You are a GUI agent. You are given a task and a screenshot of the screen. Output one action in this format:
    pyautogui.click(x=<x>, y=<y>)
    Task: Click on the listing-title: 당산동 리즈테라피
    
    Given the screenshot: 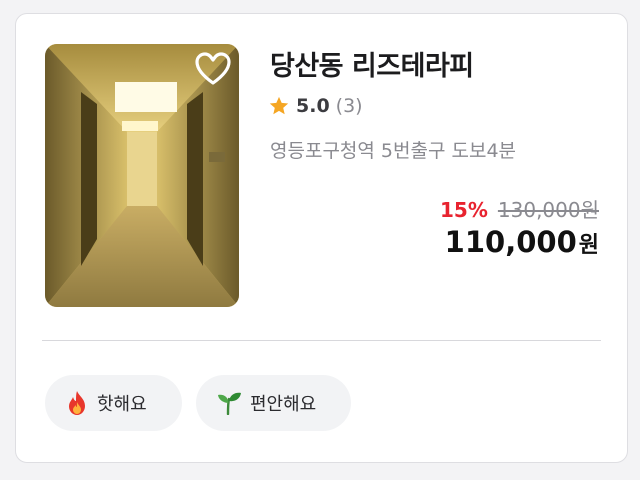 What is the action you would take?
    pyautogui.click(x=372, y=63)
    